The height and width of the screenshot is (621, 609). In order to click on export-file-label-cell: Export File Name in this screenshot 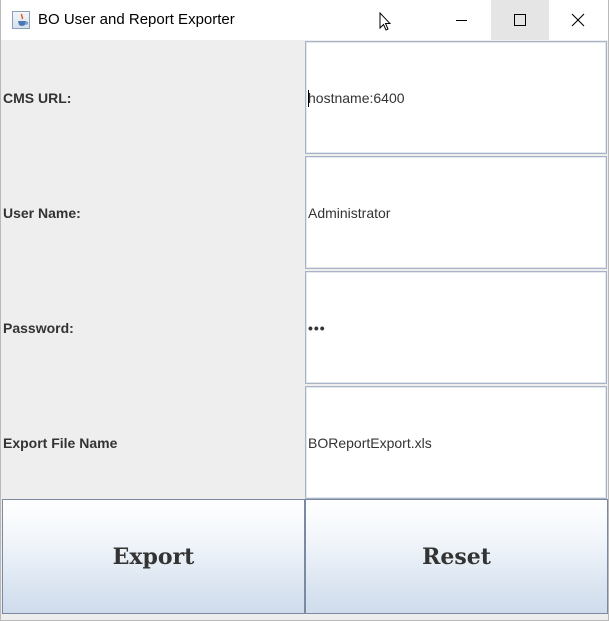, I will do `click(153, 442)`.